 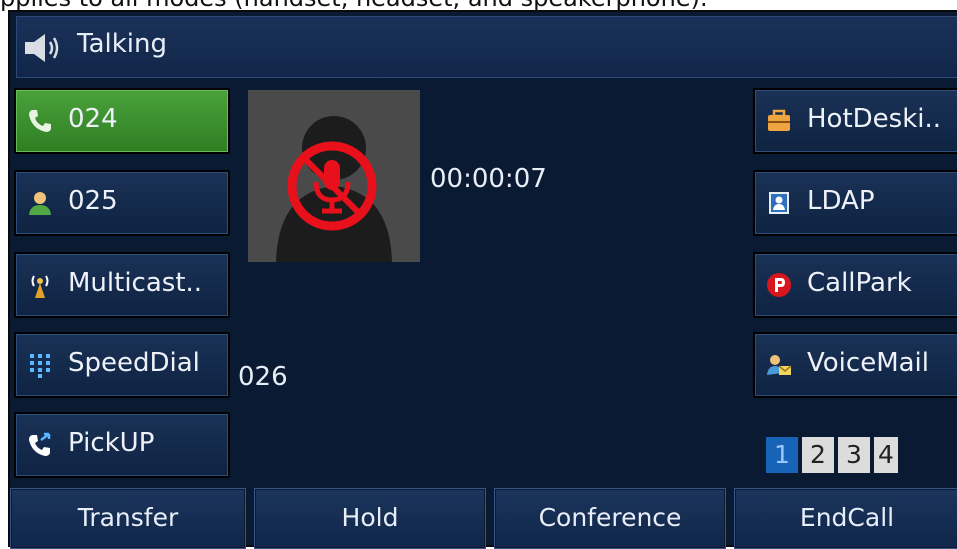 I want to click on status-bar: Talking, so click(x=486, y=47).